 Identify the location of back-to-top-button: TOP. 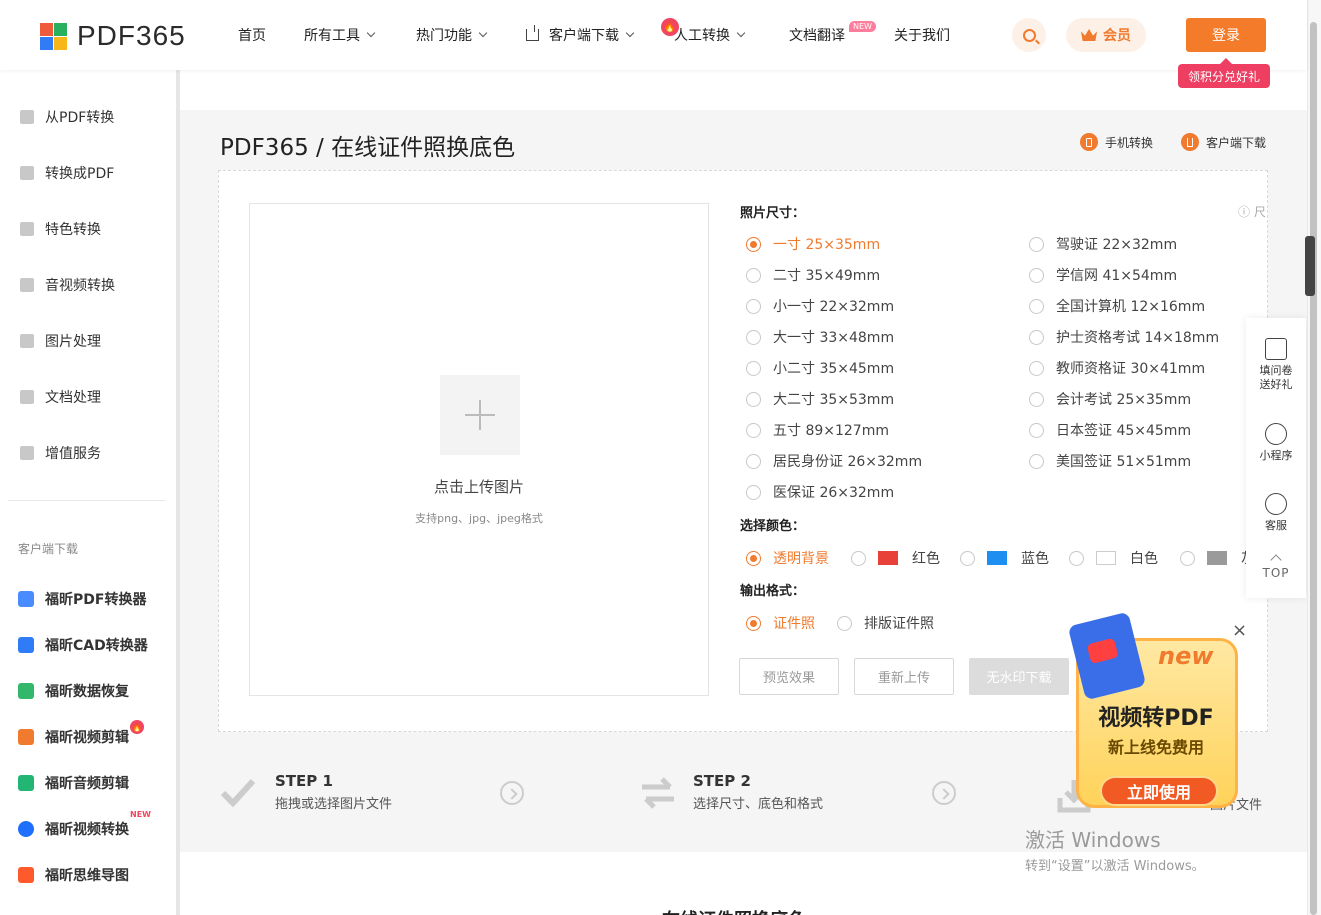
(1276, 567).